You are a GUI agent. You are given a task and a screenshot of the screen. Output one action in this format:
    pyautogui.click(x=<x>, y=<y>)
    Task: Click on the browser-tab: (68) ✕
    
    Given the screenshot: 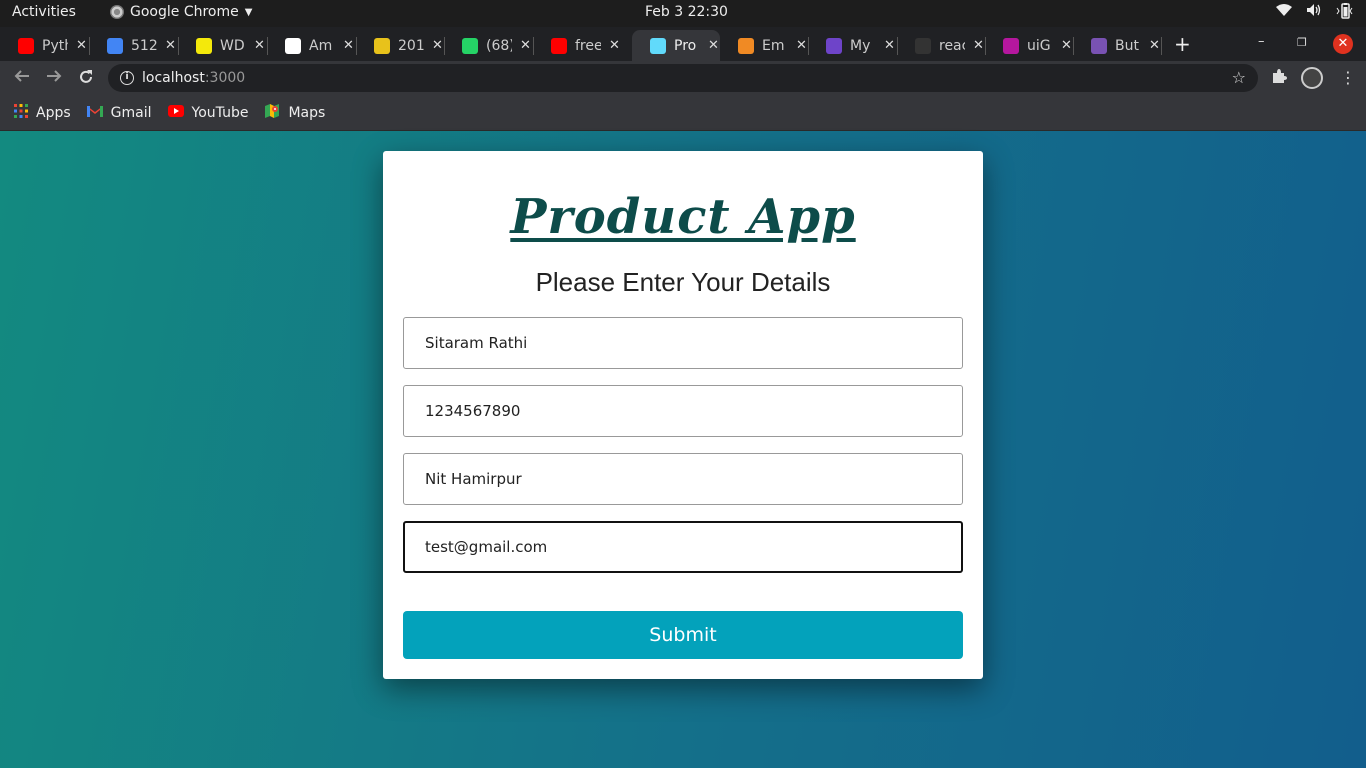 What is the action you would take?
    pyautogui.click(x=488, y=45)
    